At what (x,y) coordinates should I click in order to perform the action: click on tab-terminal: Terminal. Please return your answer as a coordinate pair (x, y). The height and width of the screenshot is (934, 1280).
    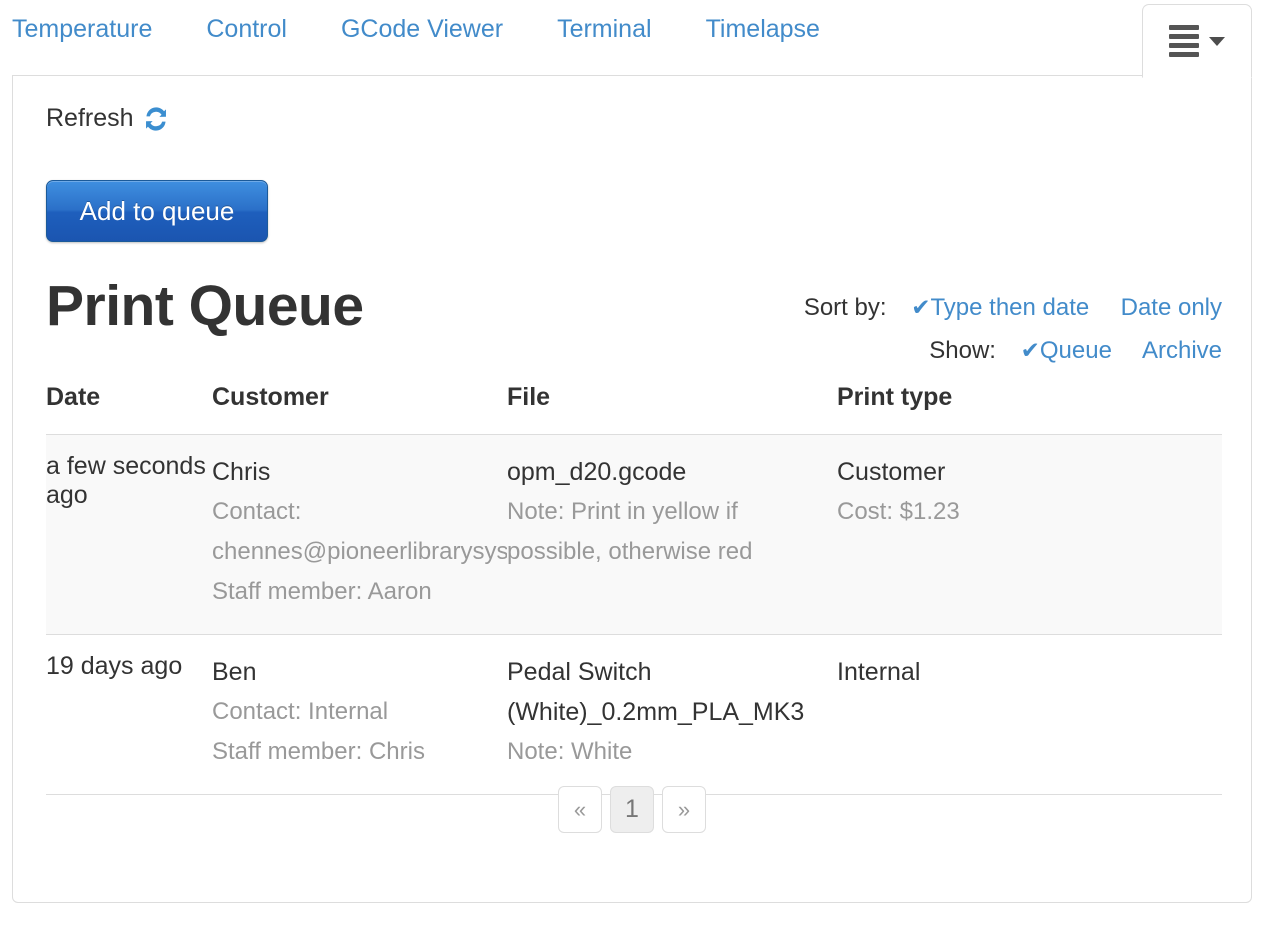
    Looking at the image, I should click on (618, 29).